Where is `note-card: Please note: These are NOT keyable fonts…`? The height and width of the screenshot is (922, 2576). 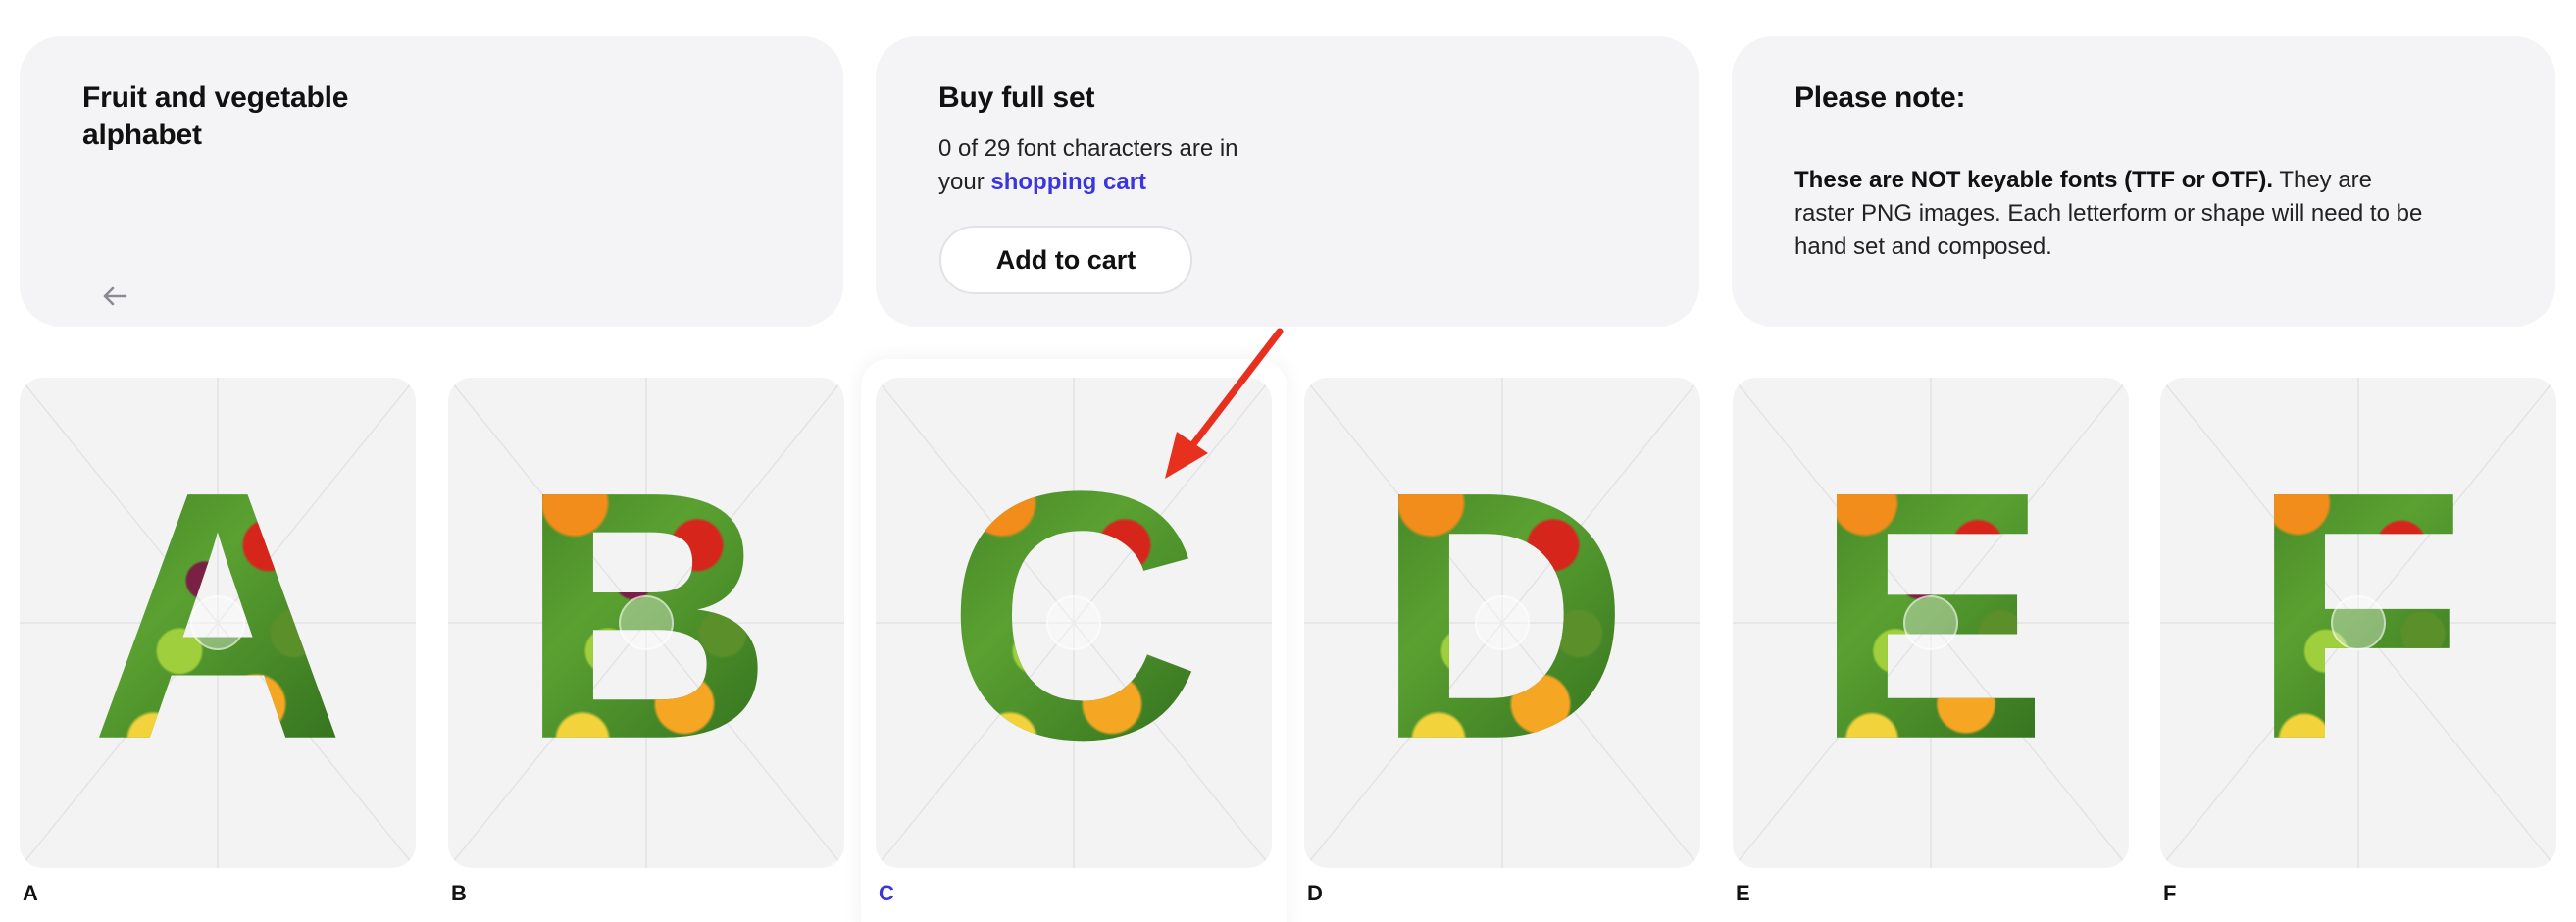
note-card: Please note: These are NOT keyable fonts… is located at coordinates (2143, 182).